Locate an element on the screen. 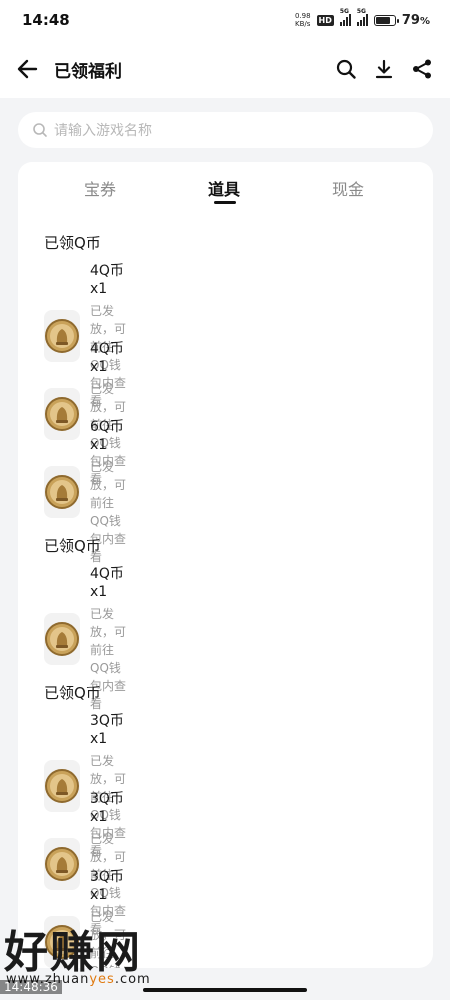  section-claimed-q-coins-2: 已领Q币 is located at coordinates (72, 545).